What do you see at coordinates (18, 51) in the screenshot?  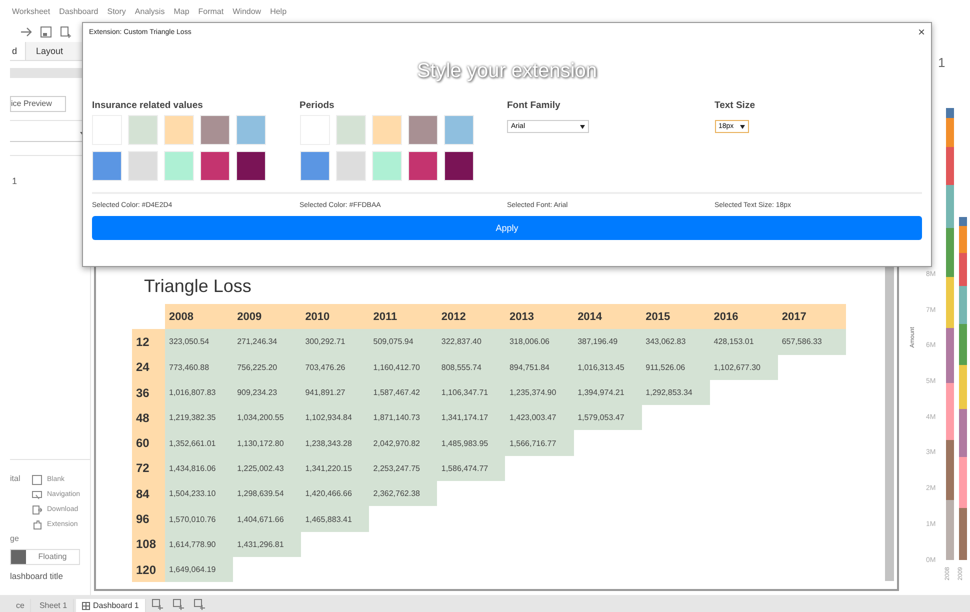 I see `panel-tab: d` at bounding box center [18, 51].